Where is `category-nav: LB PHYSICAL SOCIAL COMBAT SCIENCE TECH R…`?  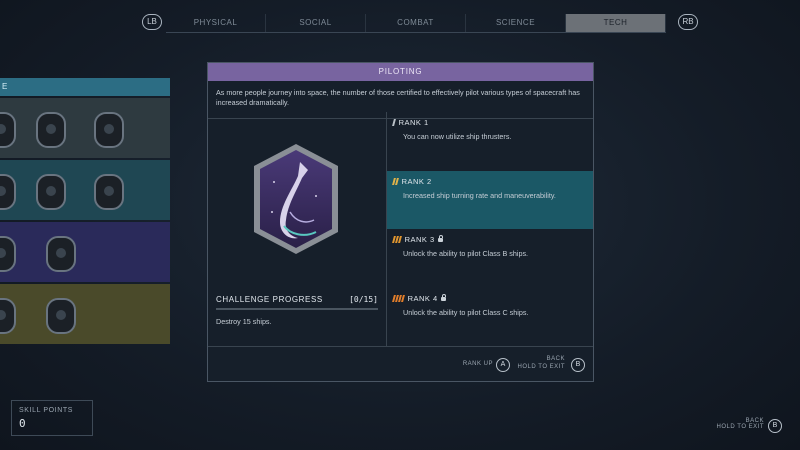 category-nav: LB PHYSICAL SOCIAL COMBAT SCIENCE TECH R… is located at coordinates (420, 24).